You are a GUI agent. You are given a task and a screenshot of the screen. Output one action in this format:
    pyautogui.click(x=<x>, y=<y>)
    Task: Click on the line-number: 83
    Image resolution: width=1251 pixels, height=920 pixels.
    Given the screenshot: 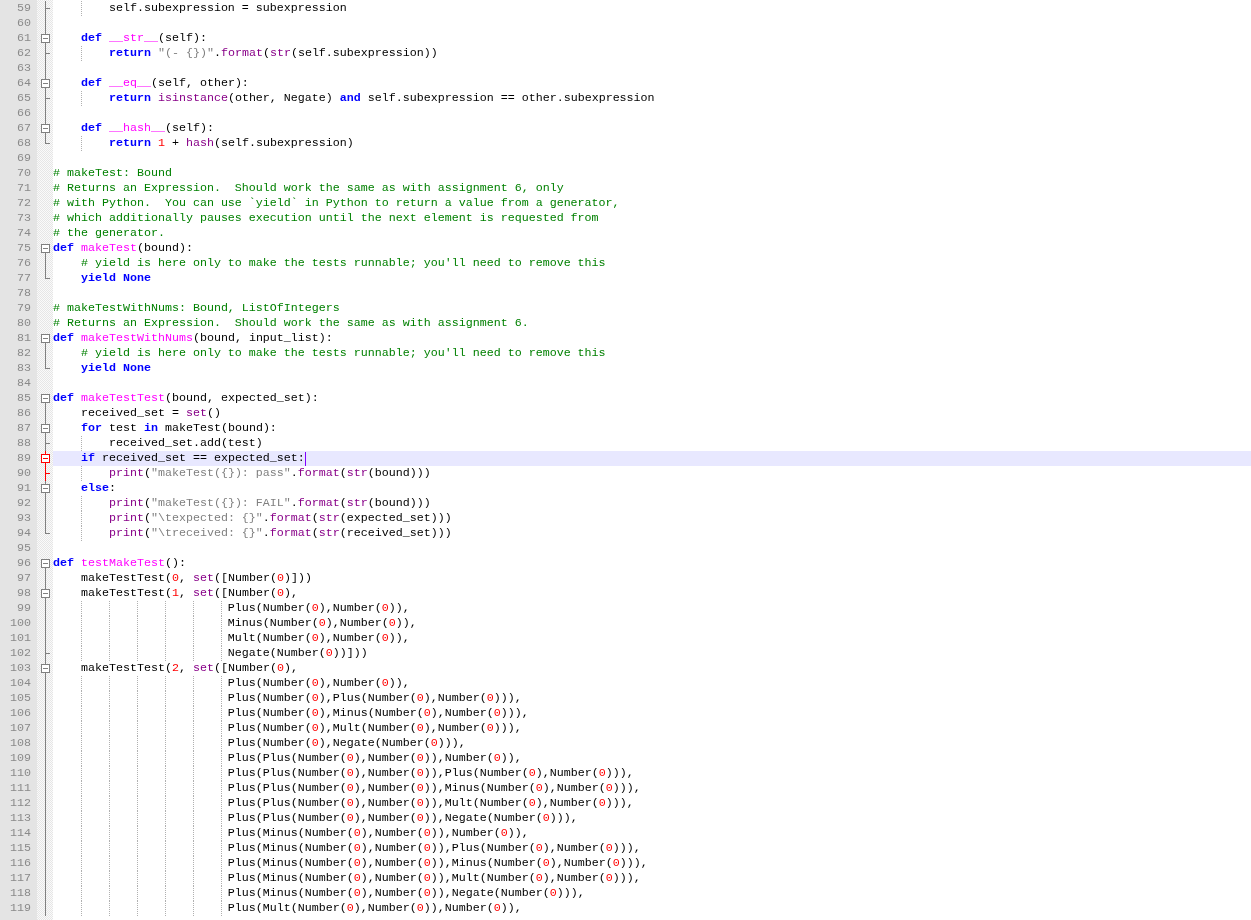 What is the action you would take?
    pyautogui.click(x=24, y=368)
    